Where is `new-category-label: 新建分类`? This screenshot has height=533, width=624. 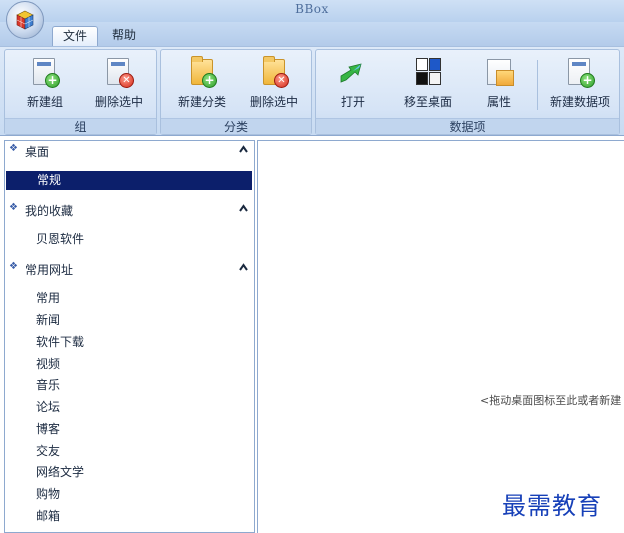 new-category-label: 新建分类 is located at coordinates (201, 102).